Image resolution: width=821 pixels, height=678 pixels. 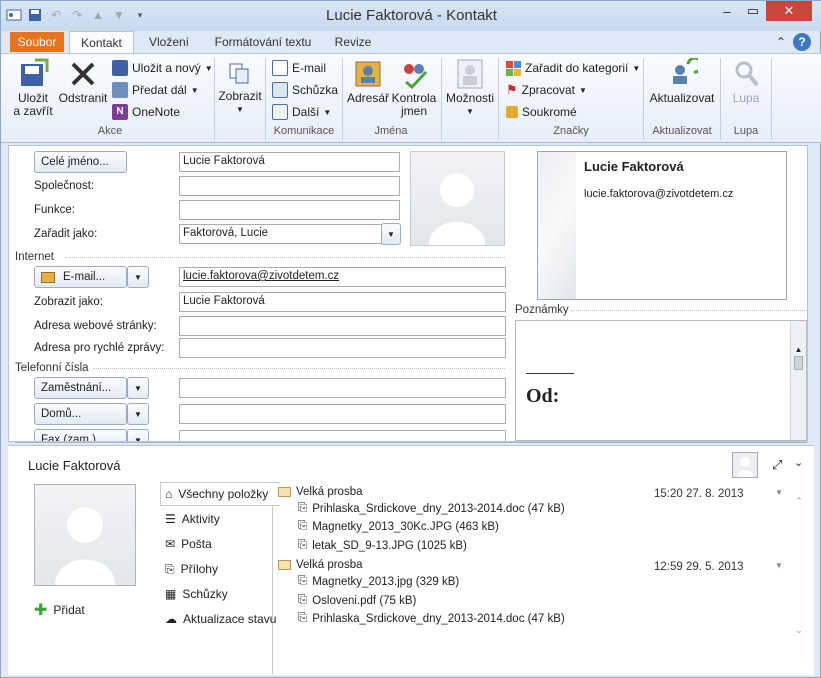 What do you see at coordinates (120, 68) in the screenshot?
I see `save-new-icon` at bounding box center [120, 68].